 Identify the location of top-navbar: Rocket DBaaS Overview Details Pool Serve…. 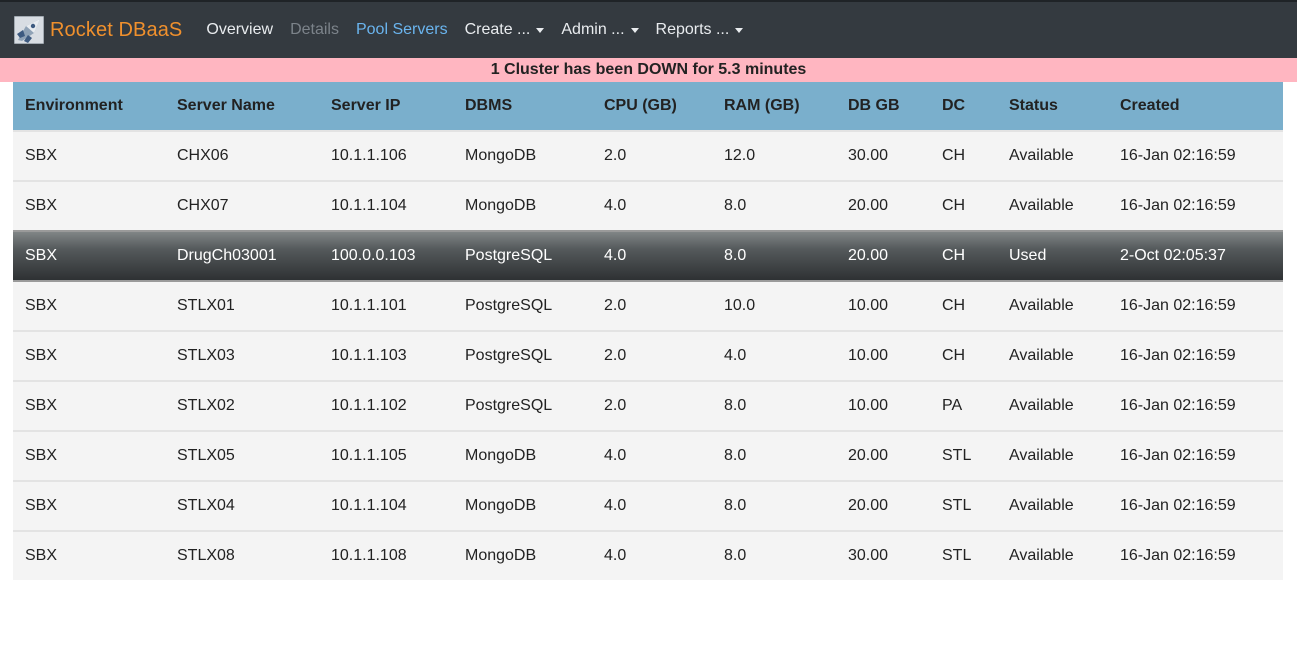
(648, 29).